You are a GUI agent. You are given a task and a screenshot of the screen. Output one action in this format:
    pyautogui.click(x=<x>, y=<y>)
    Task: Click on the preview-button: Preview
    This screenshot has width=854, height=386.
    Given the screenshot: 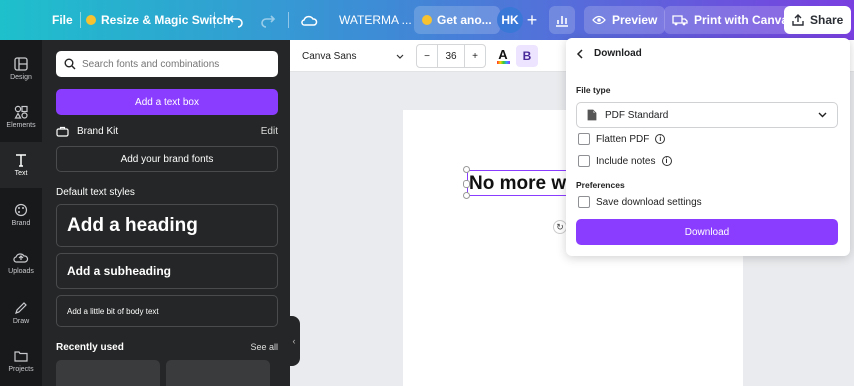 What is the action you would take?
    pyautogui.click(x=625, y=20)
    